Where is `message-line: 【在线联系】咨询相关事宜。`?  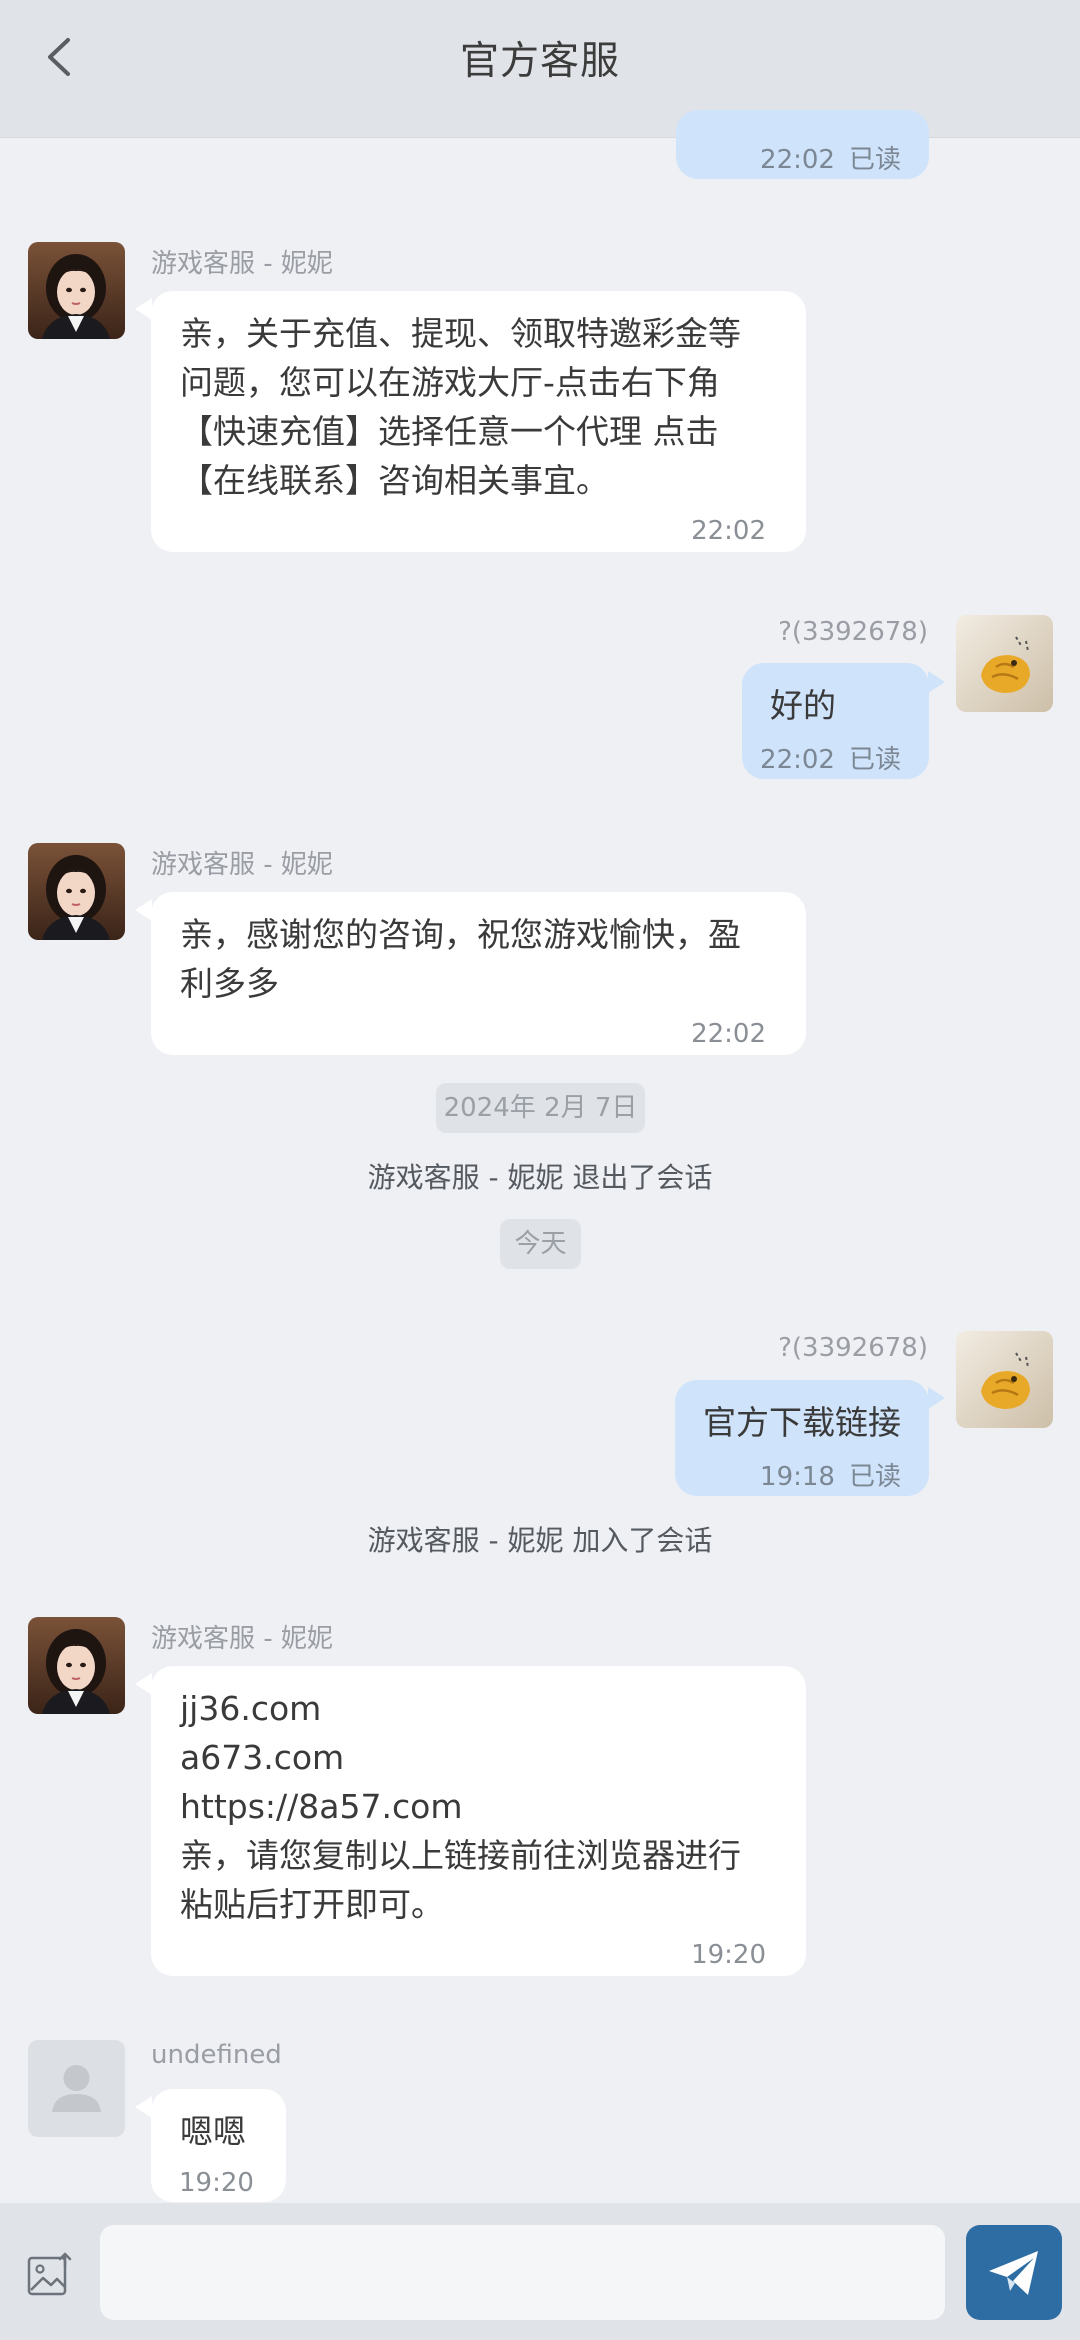
message-line: 【在线联系】咨询相关事宜。 is located at coordinates (394, 480).